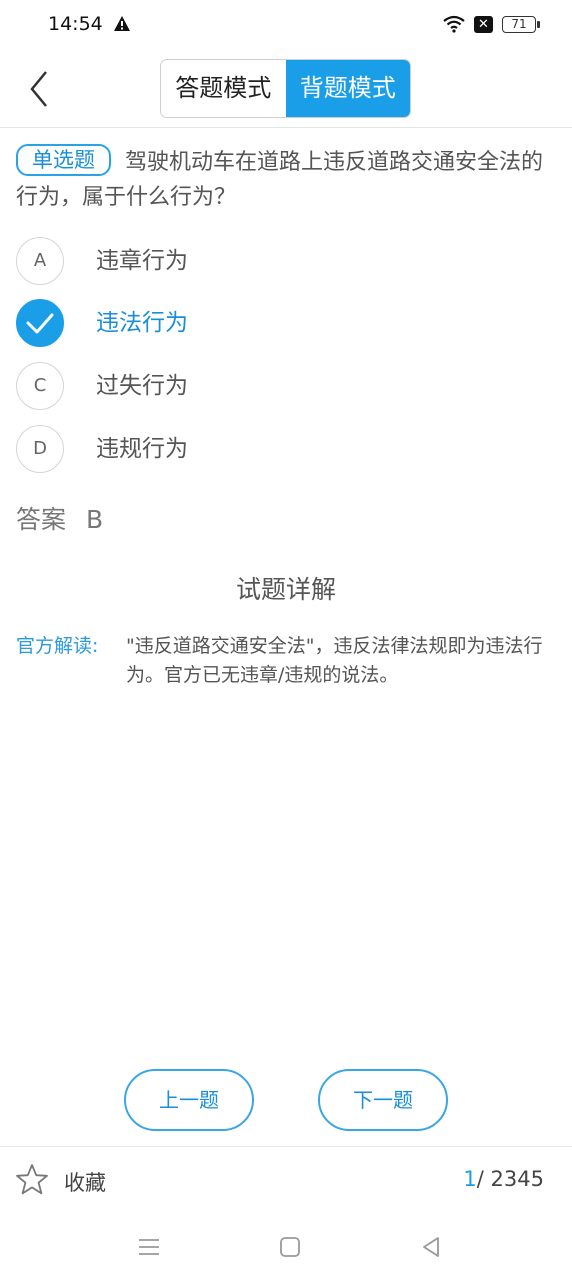 Image resolution: width=572 pixels, height=1280 pixels. What do you see at coordinates (285, 589) in the screenshot?
I see `detail-title: 试题详解` at bounding box center [285, 589].